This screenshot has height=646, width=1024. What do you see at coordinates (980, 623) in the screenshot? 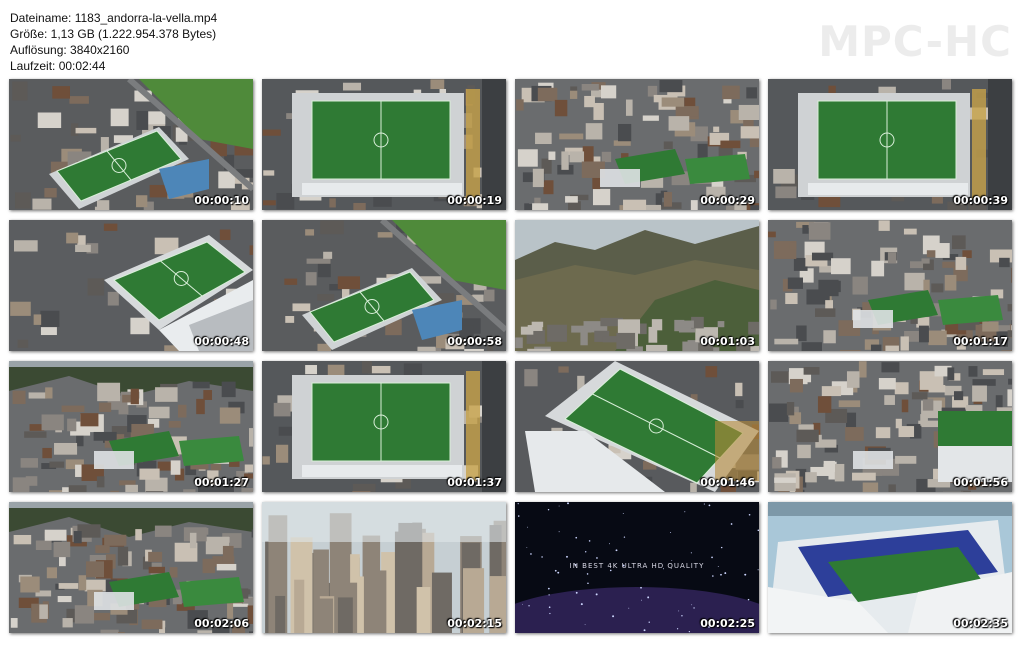
I see `timestamp-label: 00:02:35` at bounding box center [980, 623].